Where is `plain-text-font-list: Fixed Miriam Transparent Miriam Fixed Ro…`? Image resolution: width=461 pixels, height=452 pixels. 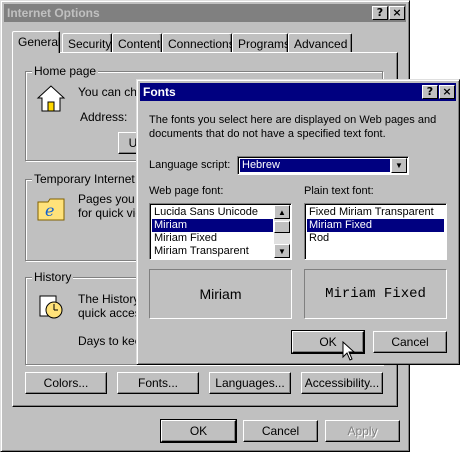 plain-text-font-list: Fixed Miriam Transparent Miriam Fixed Ro… is located at coordinates (375, 231).